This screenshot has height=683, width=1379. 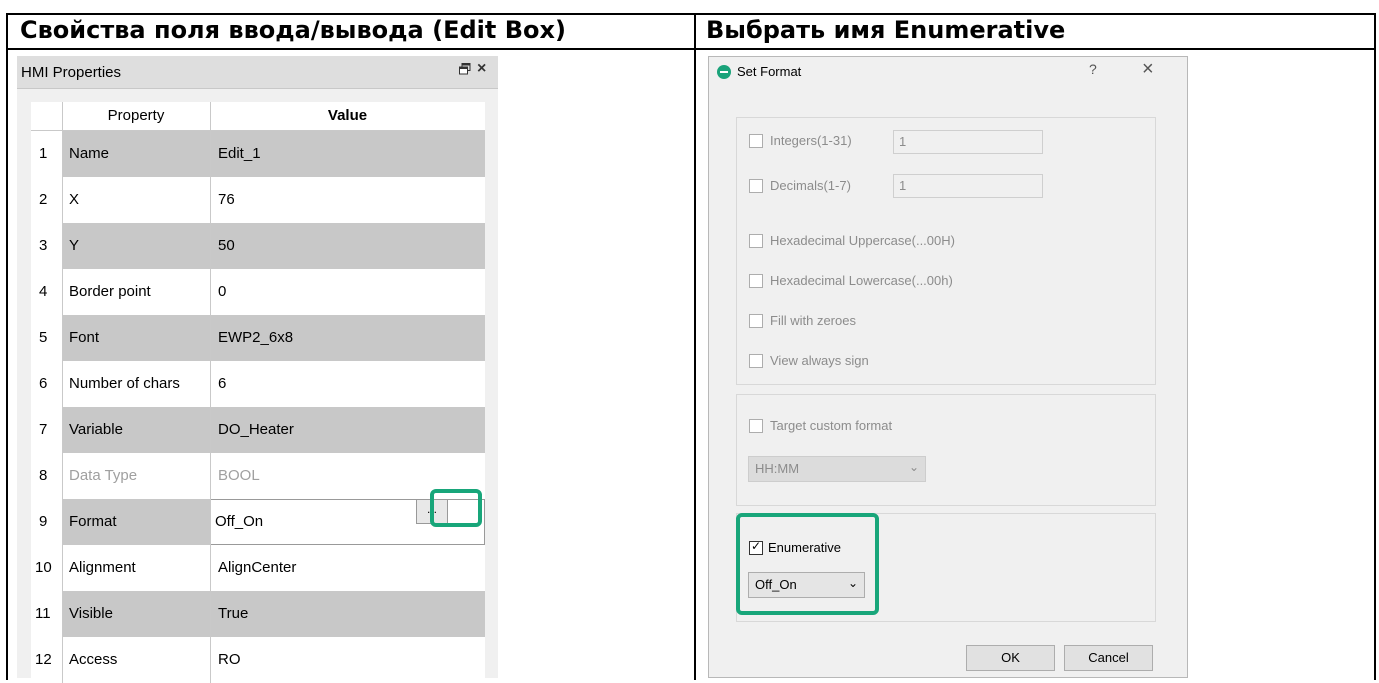 I want to click on property-value: 76, so click(x=226, y=199).